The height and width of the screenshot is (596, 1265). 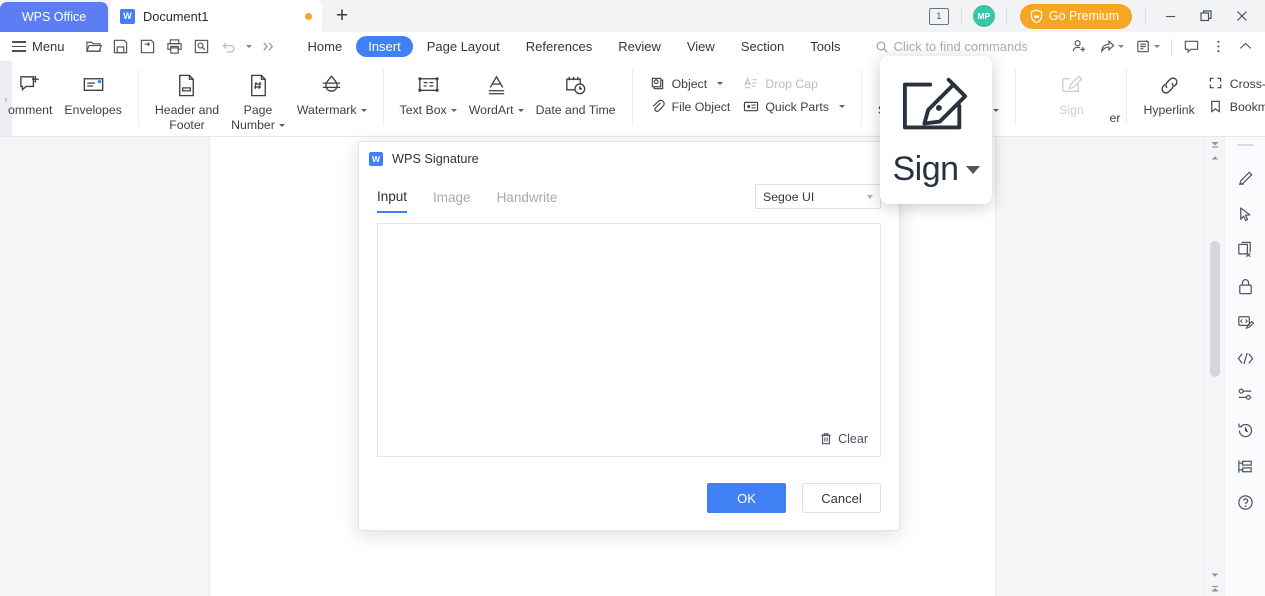 What do you see at coordinates (54, 17) in the screenshot?
I see `app-tab-wps-office: WPS Office` at bounding box center [54, 17].